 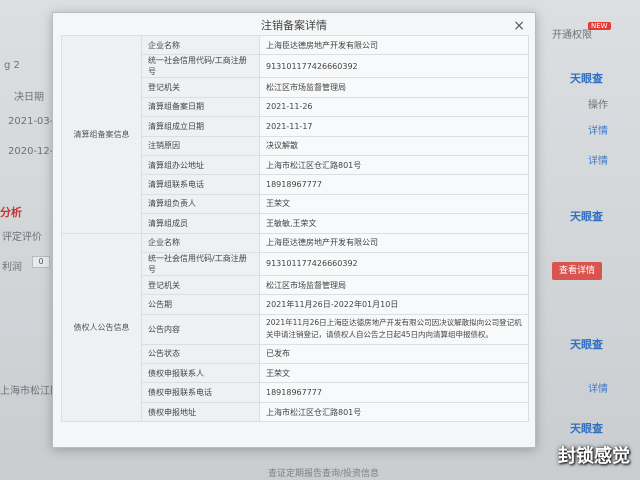 I want to click on field-value: 2021-11-17, so click(x=394, y=126).